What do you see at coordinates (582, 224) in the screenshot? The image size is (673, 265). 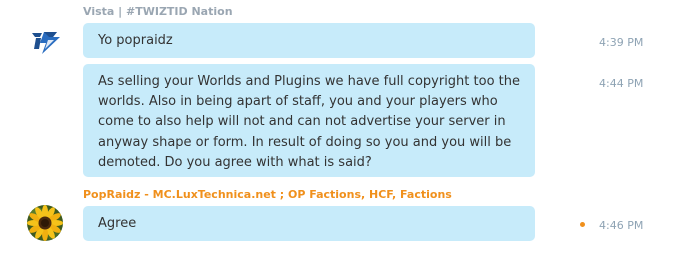 I see `unread-indicator` at bounding box center [582, 224].